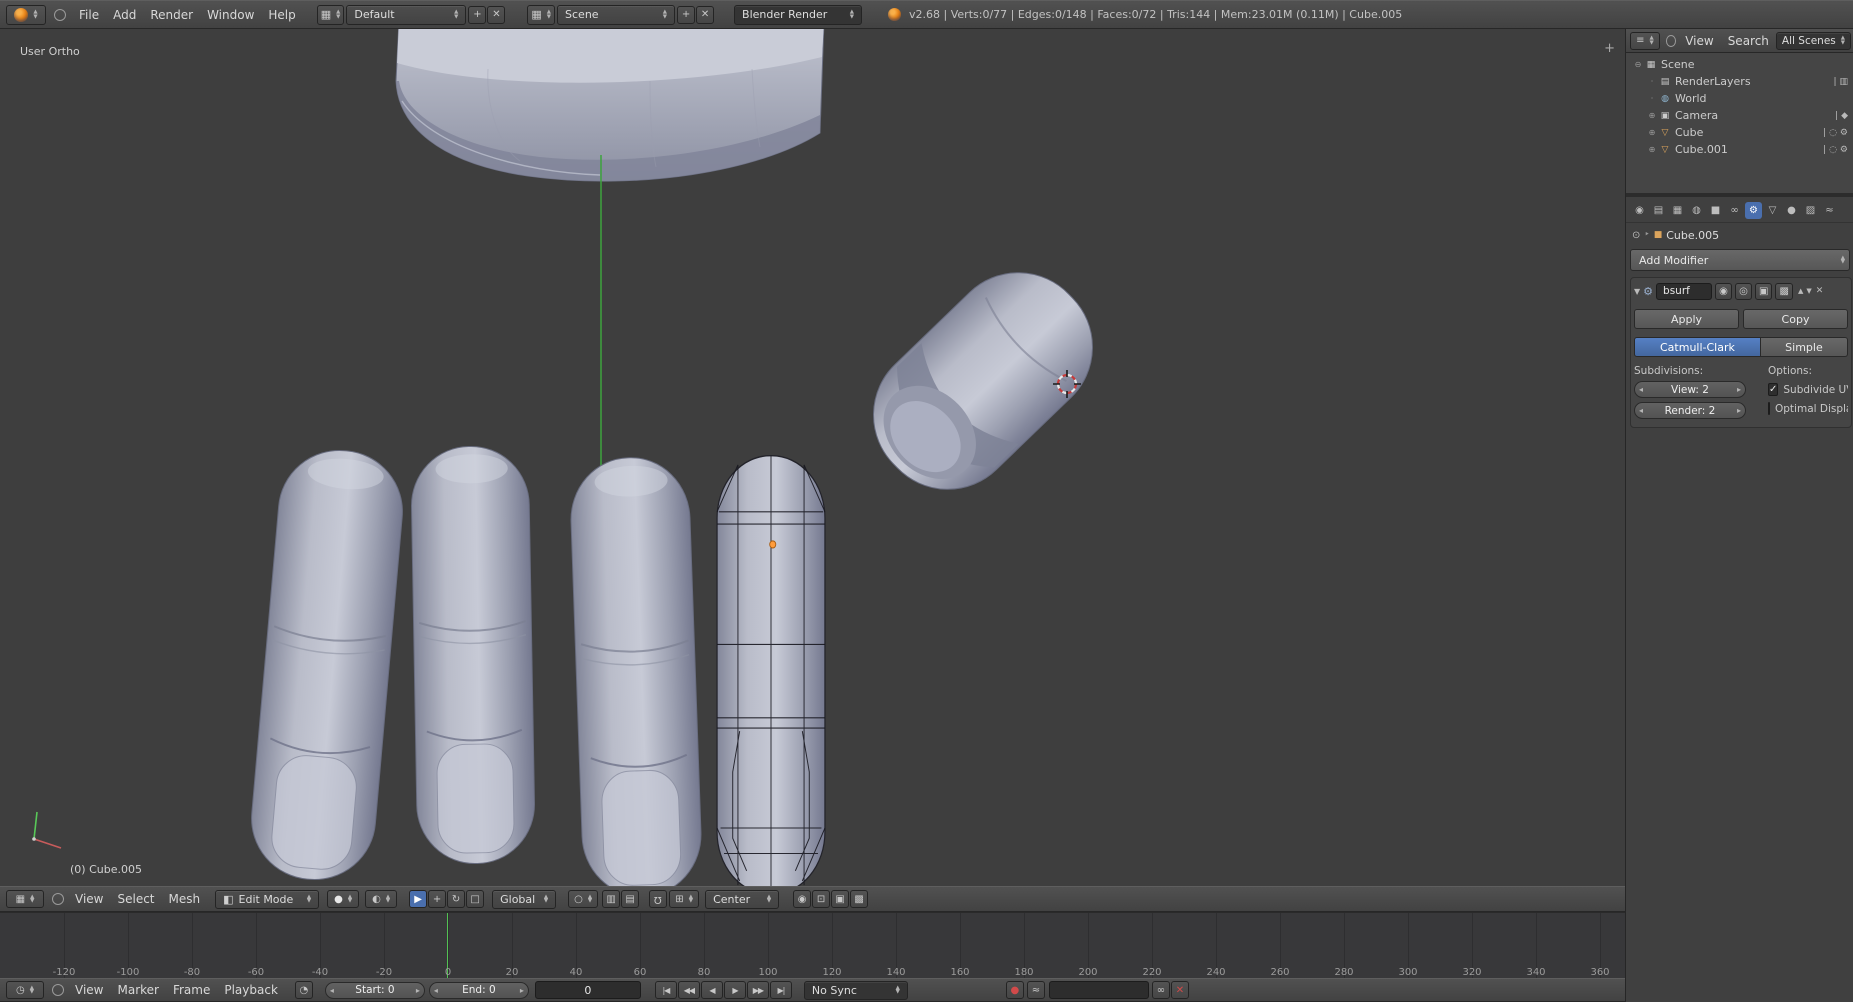 This screenshot has width=1853, height=1002. I want to click on view3d-menu-select: Select, so click(135, 899).